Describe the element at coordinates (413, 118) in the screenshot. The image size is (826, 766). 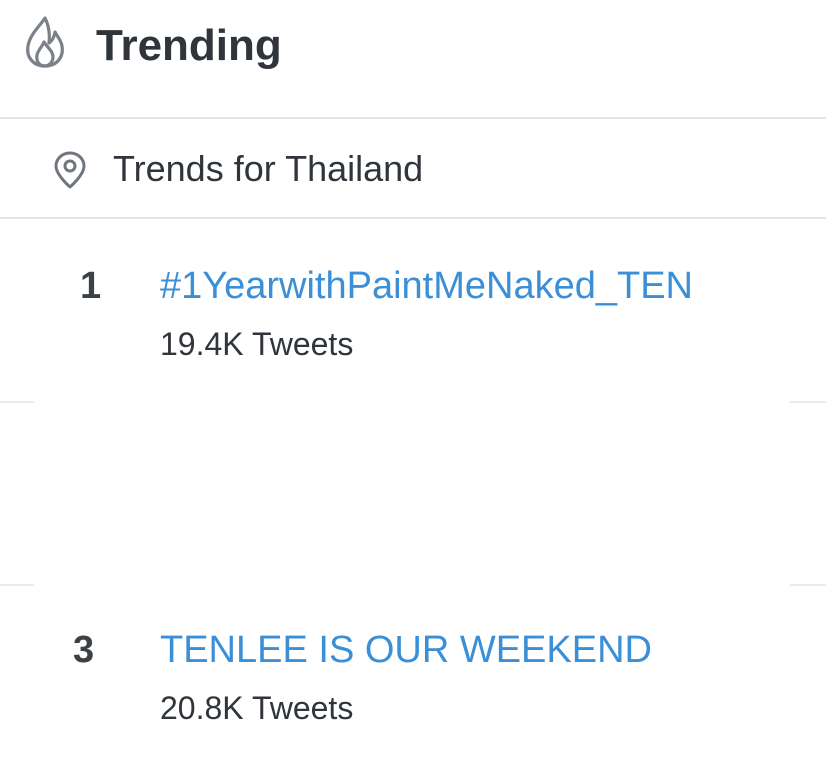
I see `header-divider` at that location.